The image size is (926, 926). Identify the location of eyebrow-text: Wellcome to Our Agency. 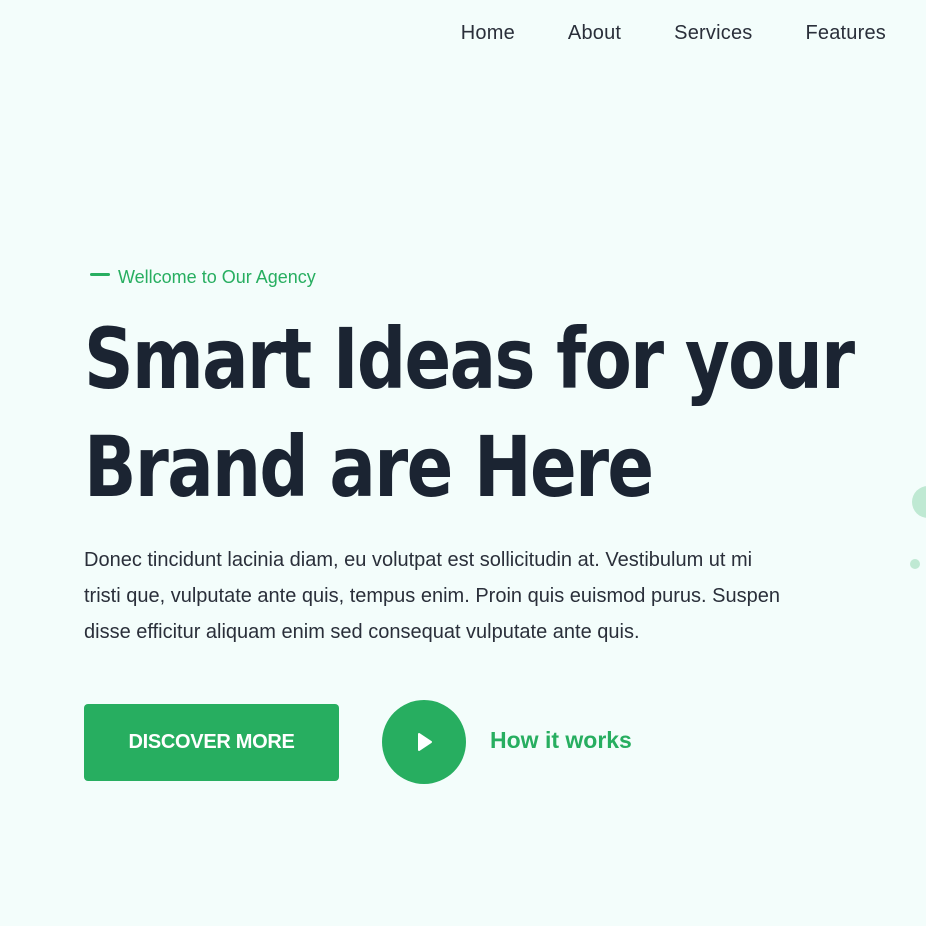
(217, 277).